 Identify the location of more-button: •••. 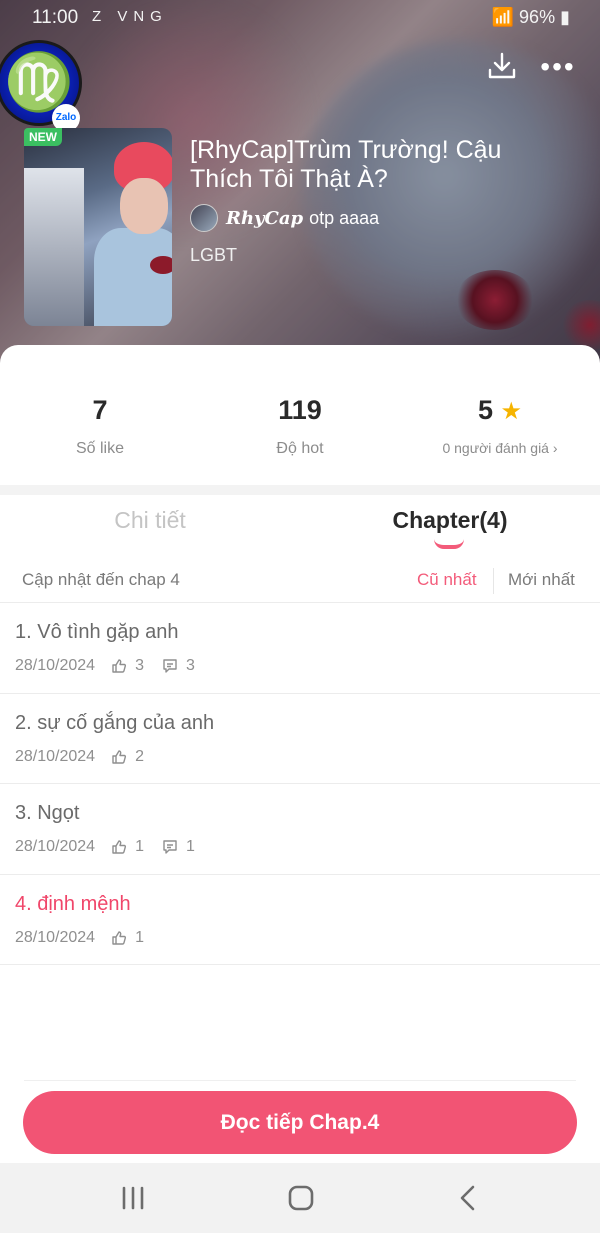
(558, 70).